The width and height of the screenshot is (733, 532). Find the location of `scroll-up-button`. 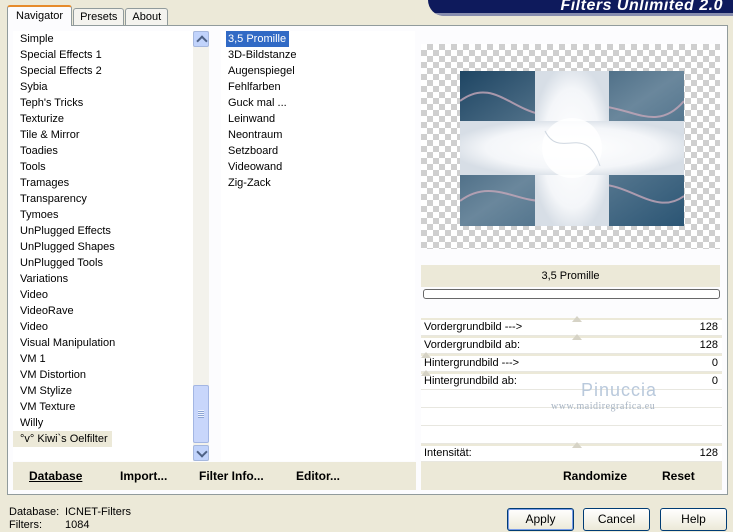

scroll-up-button is located at coordinates (201, 39).